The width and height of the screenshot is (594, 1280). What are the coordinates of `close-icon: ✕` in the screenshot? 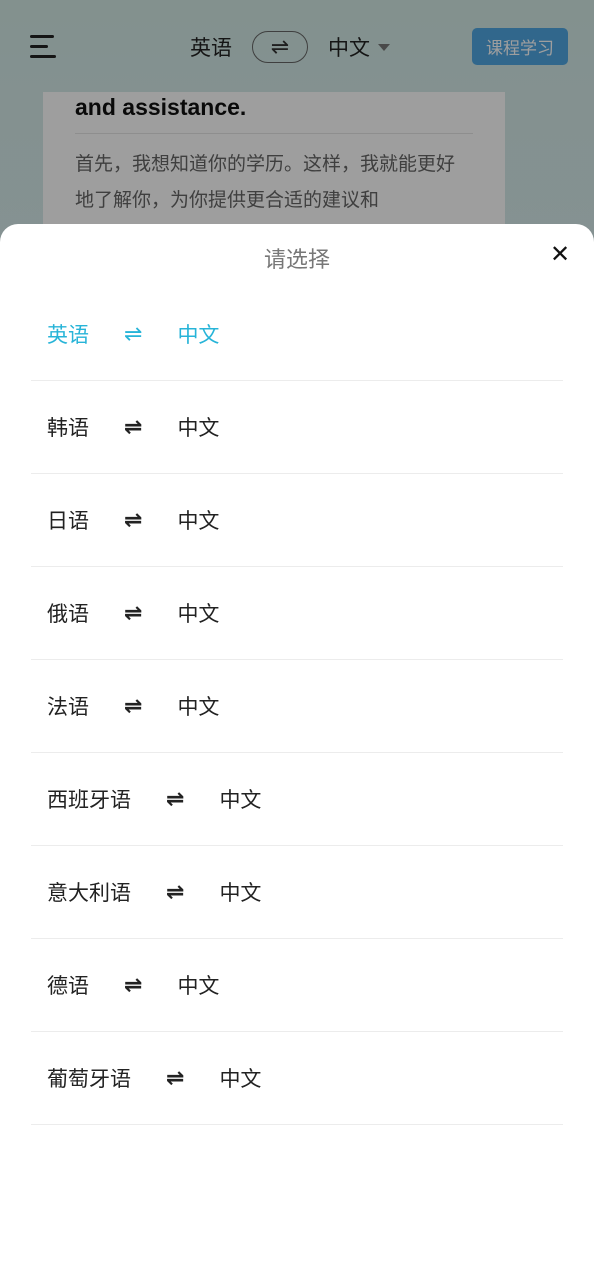 It's located at (560, 254).